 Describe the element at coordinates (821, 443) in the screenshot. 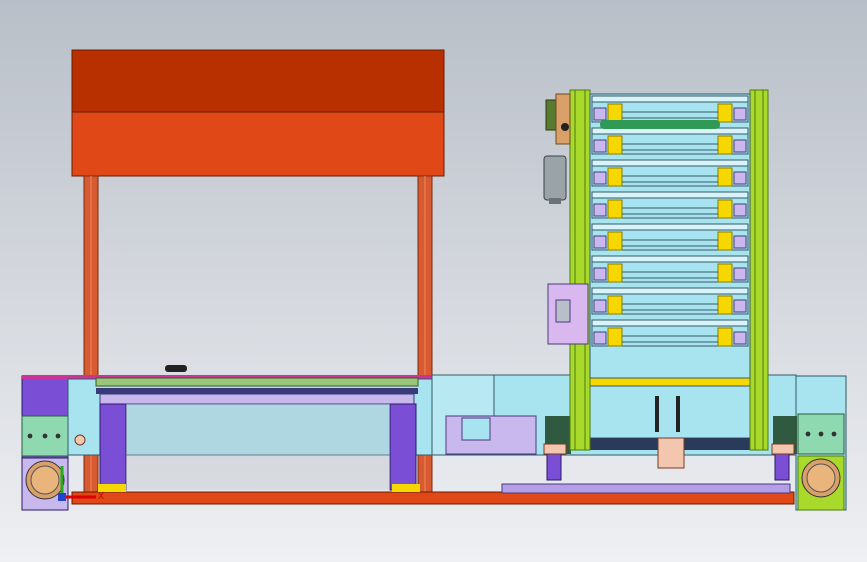

I see `right-end-bracket` at that location.